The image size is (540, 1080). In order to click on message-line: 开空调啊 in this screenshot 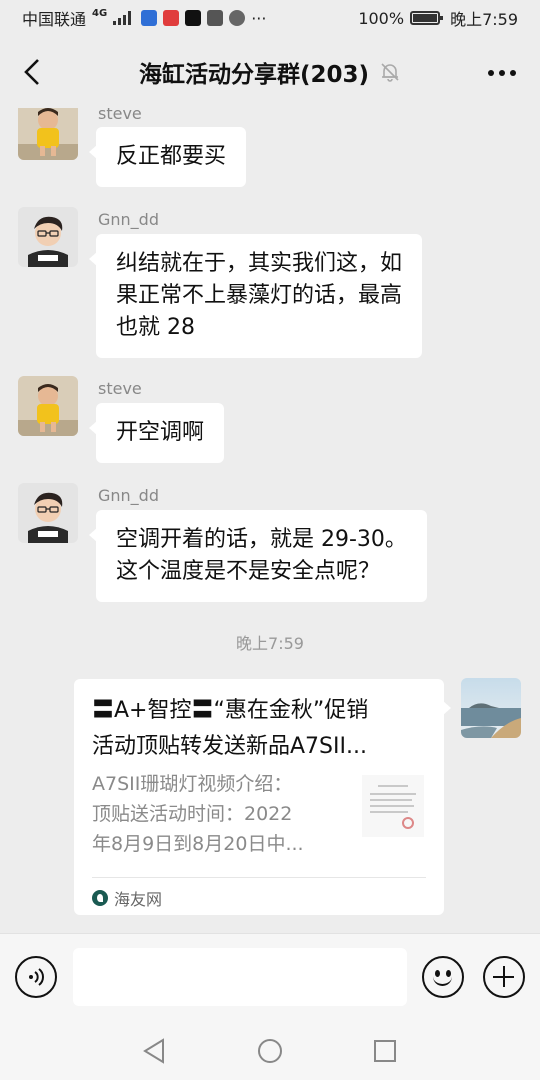, I will do `click(160, 432)`.